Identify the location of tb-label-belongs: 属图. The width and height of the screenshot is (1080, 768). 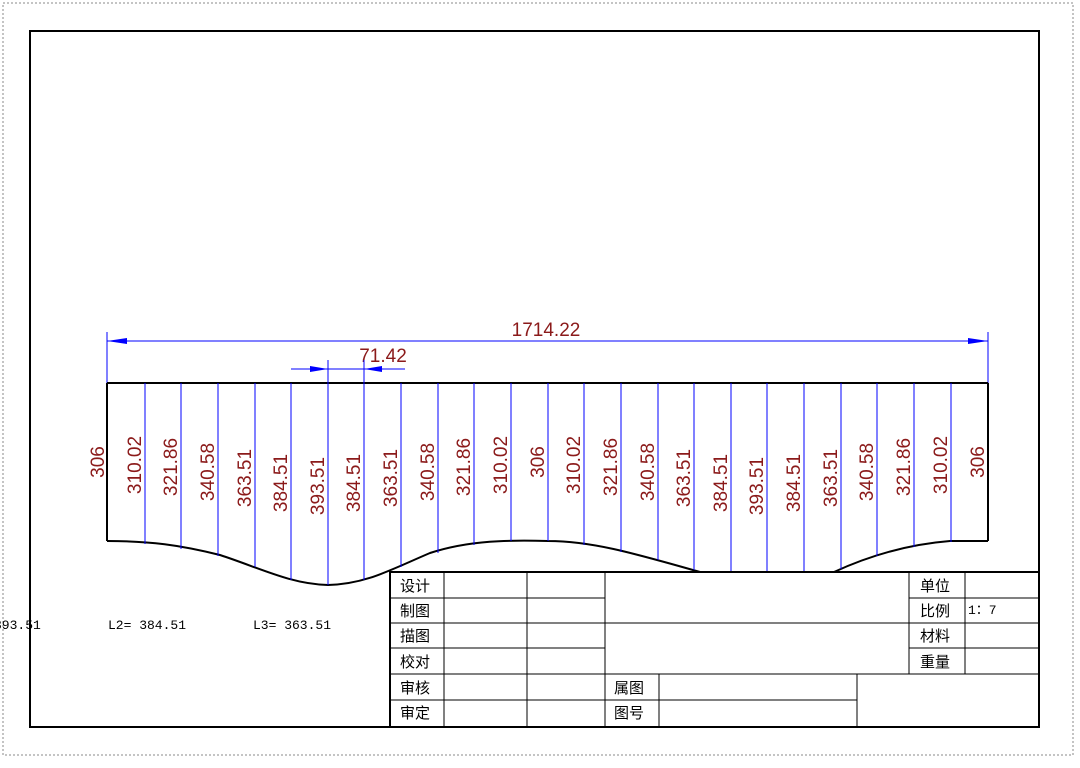
(629, 688).